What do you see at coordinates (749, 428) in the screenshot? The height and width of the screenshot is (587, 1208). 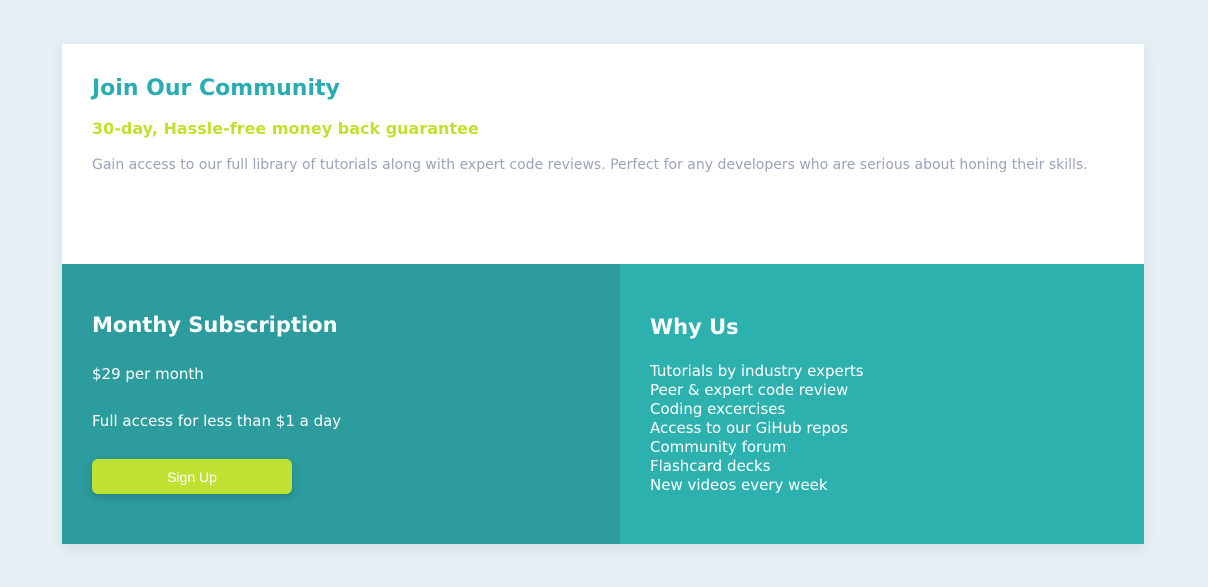 I see `list-item: Access to our GiHub repos` at bounding box center [749, 428].